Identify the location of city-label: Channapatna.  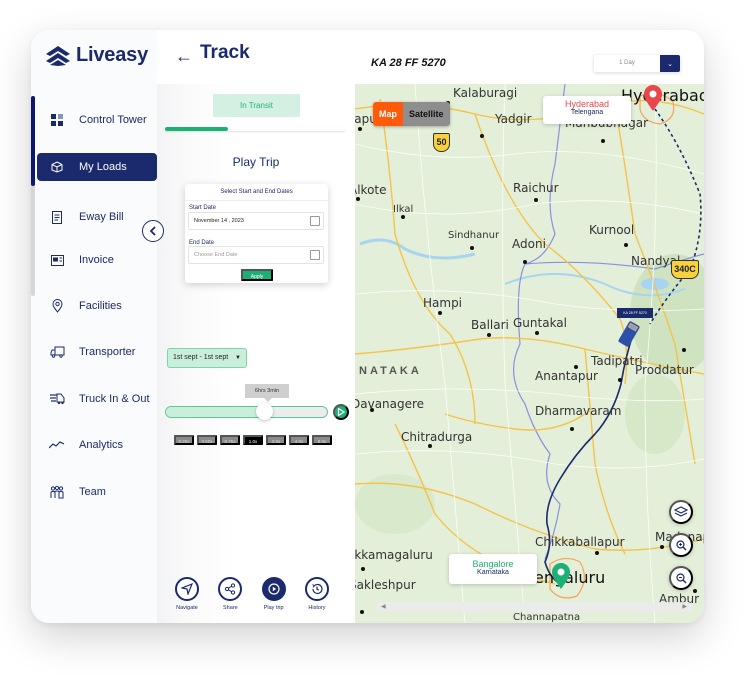
(547, 617).